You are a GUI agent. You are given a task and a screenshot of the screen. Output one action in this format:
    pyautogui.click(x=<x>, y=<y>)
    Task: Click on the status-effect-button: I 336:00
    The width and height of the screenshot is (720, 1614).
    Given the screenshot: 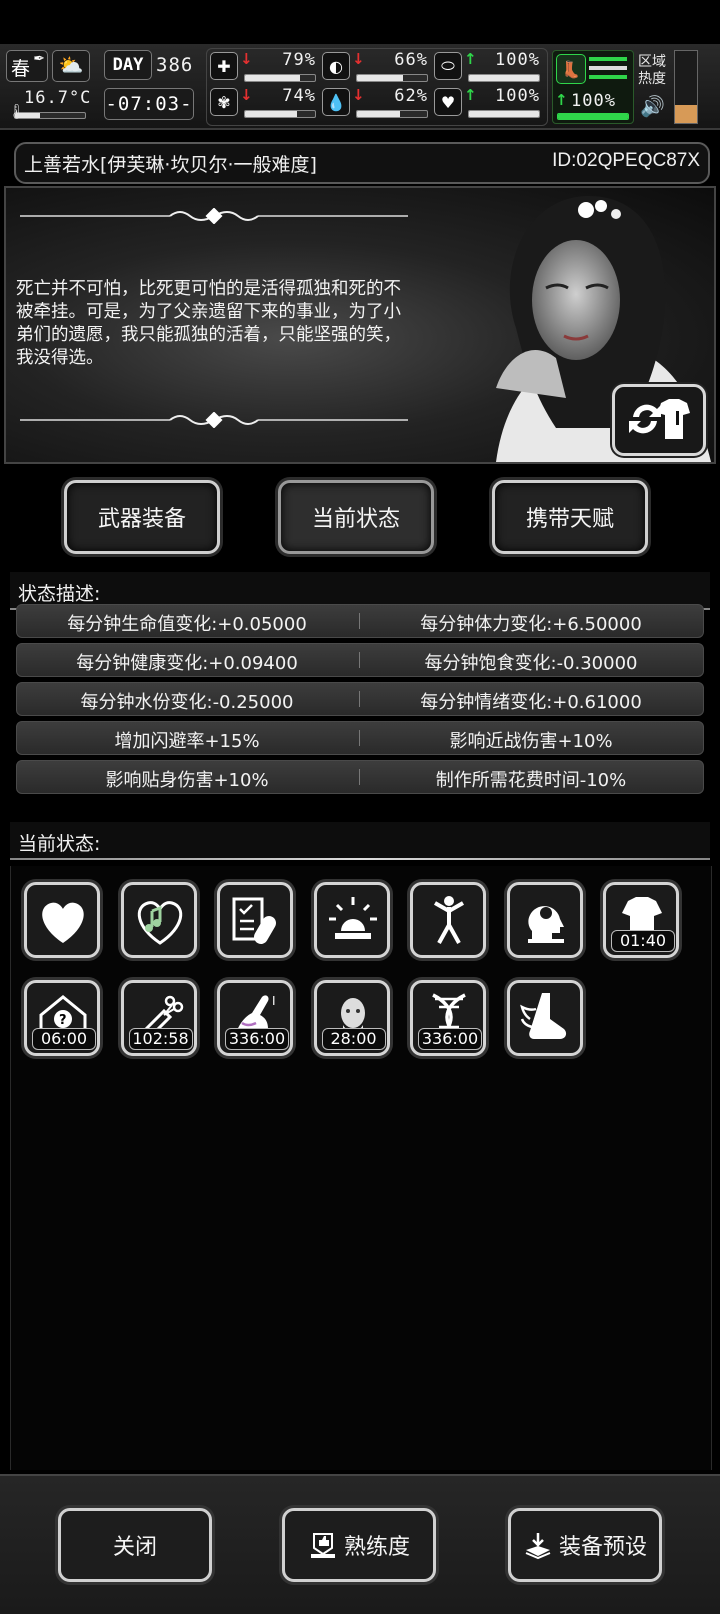 What is the action you would take?
    pyautogui.click(x=255, y=1018)
    